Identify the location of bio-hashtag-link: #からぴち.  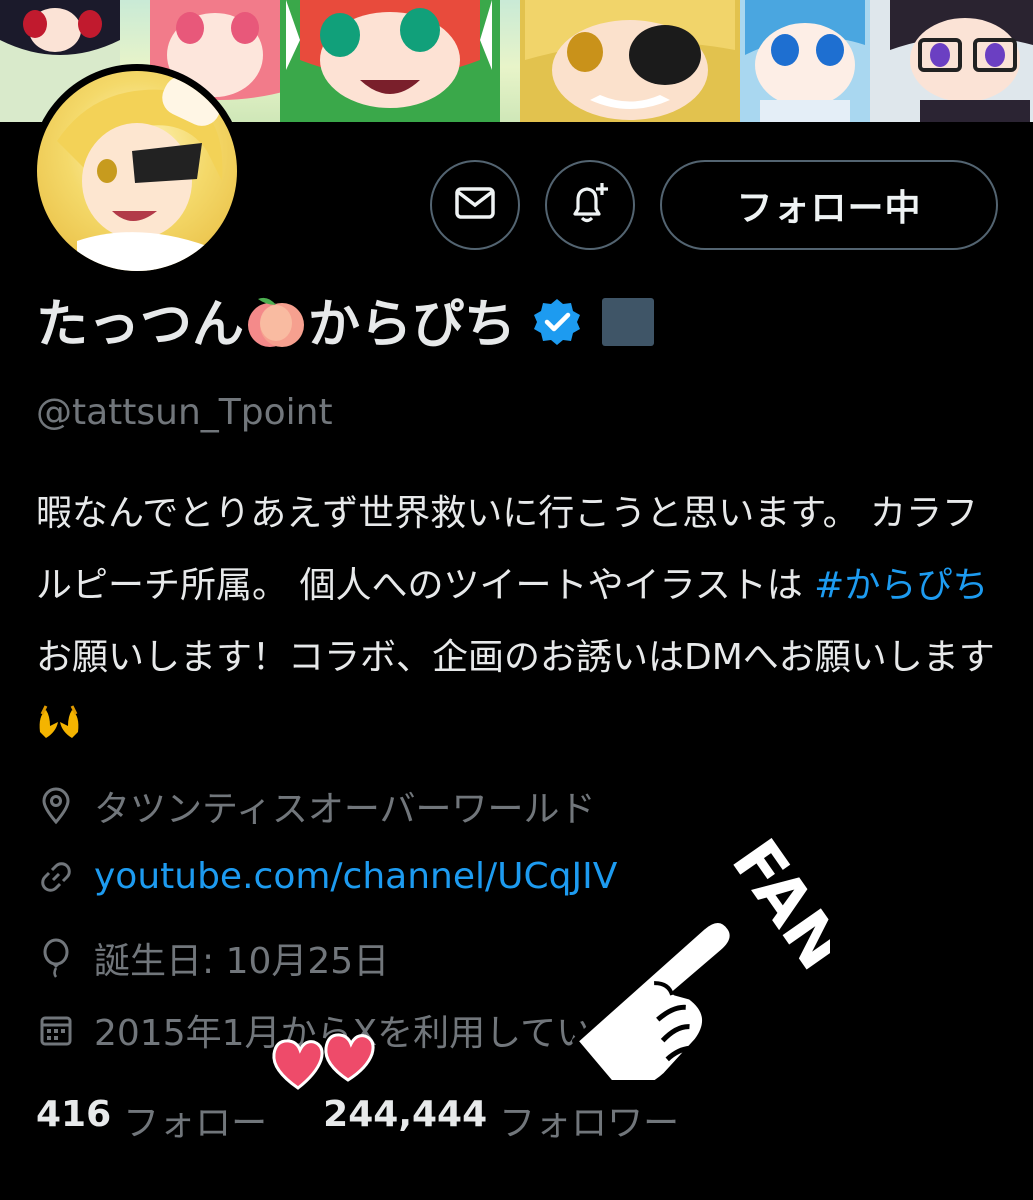
(901, 585).